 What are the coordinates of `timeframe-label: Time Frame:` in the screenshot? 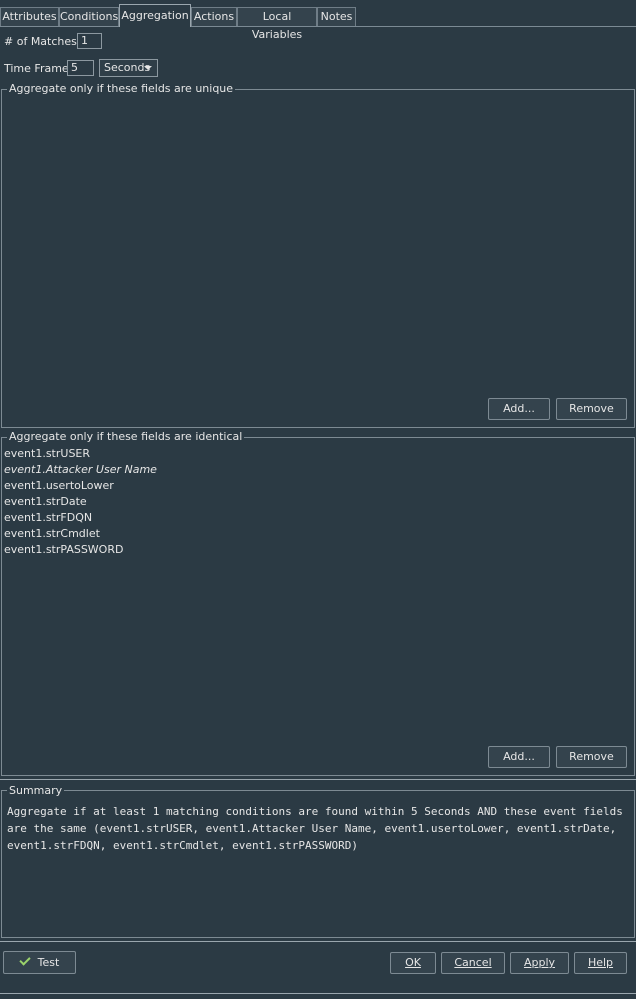 It's located at (38, 68).